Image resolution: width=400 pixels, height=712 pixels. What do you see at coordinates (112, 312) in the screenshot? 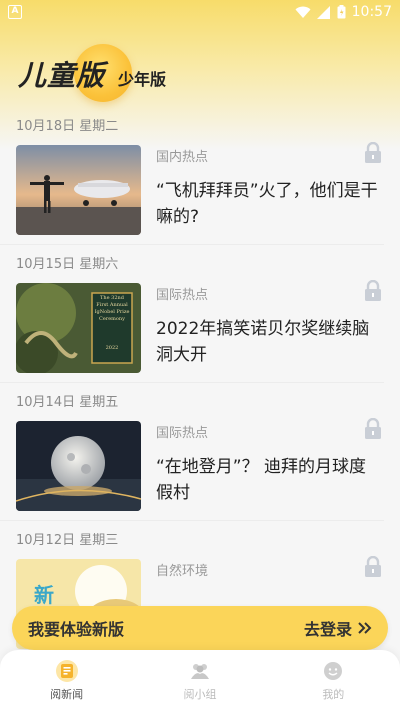
I see `book-line: IgNobel Prize` at bounding box center [112, 312].